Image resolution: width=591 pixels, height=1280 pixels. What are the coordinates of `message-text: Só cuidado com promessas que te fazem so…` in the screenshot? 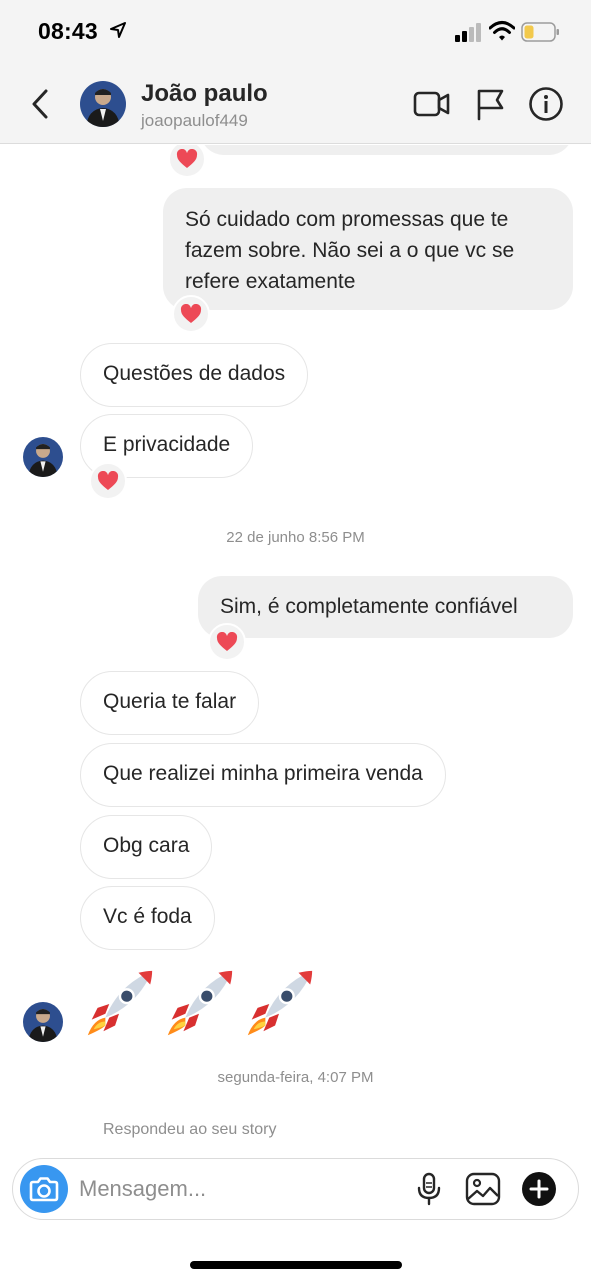 It's located at (350, 250).